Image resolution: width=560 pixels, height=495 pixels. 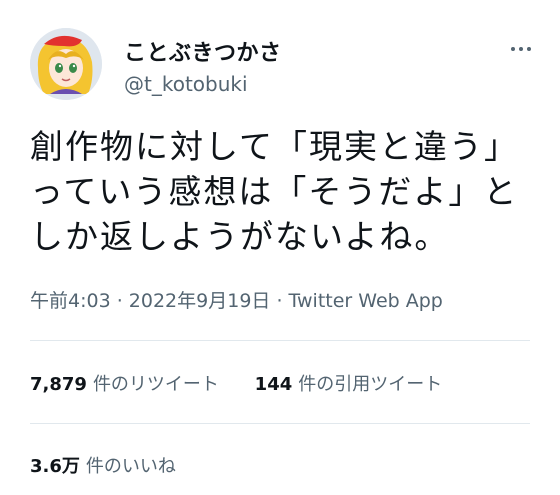 I want to click on quotes-stat: 144 件の引用ツイート, so click(x=349, y=383).